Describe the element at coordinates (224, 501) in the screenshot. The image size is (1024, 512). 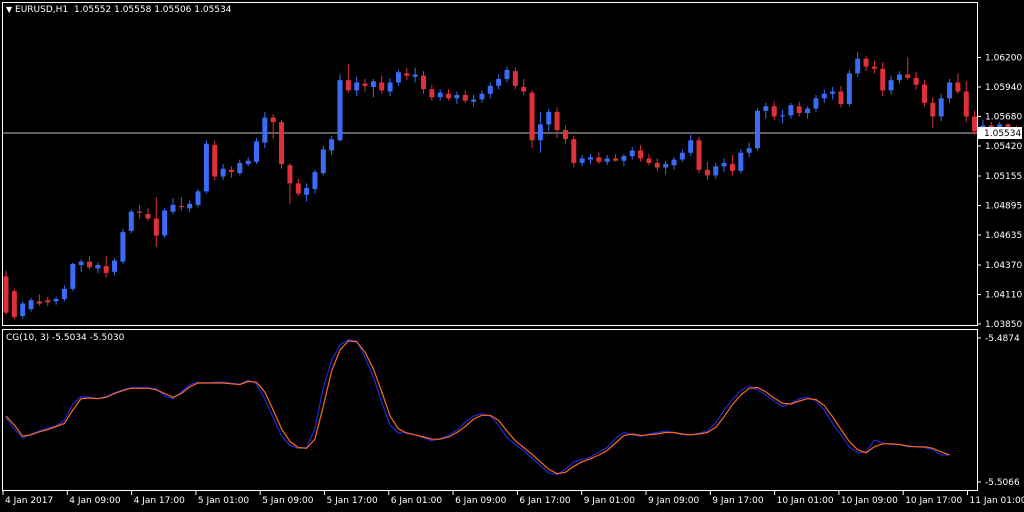
I see `time-tick-label: 5 Jan 01:00` at that location.